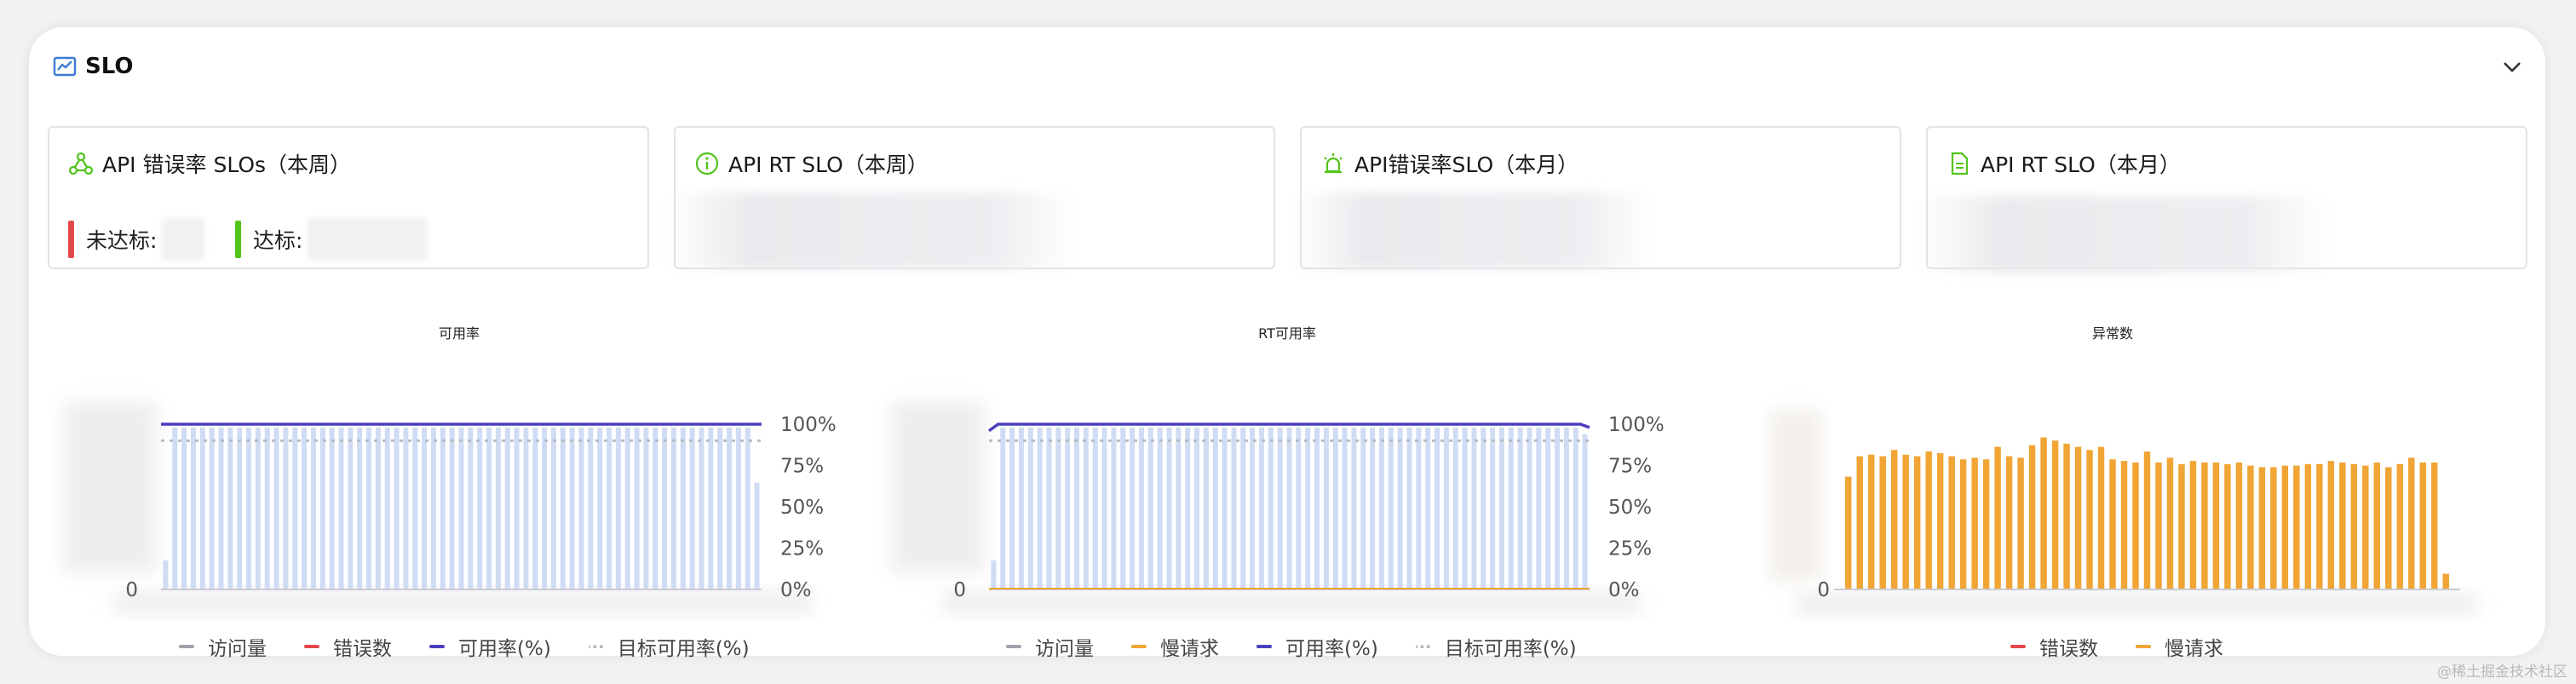 The height and width of the screenshot is (684, 2576). What do you see at coordinates (1960, 163) in the screenshot?
I see `document-icon` at bounding box center [1960, 163].